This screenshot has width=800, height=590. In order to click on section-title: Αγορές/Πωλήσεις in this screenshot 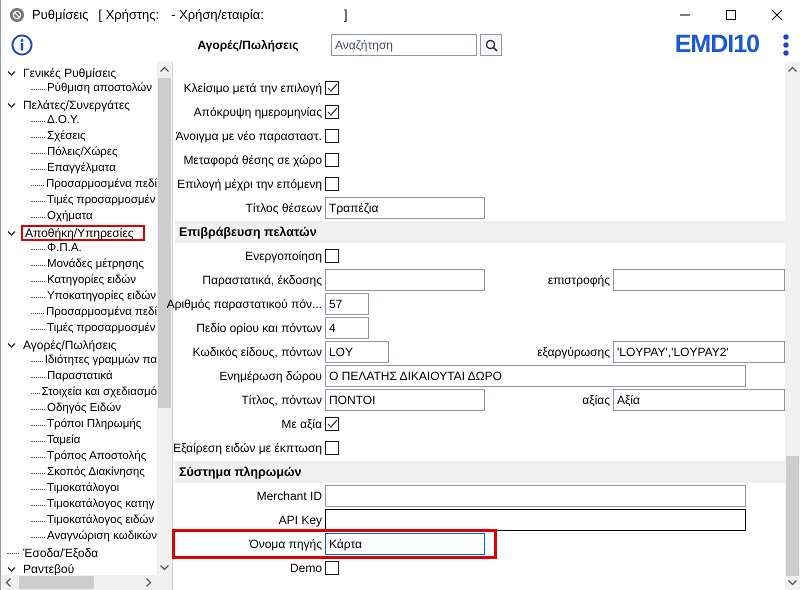, I will do `click(248, 45)`.